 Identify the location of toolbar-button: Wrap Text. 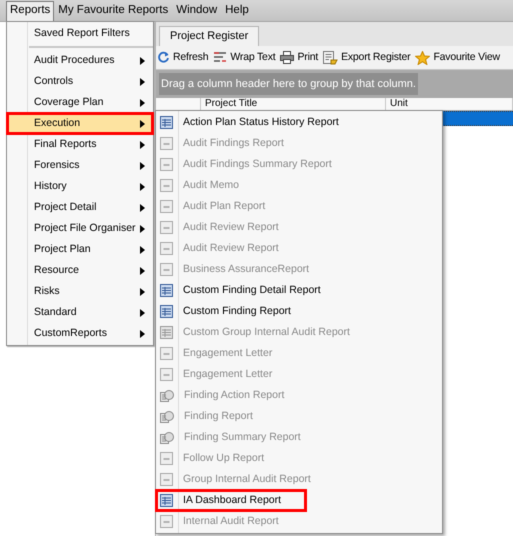
(244, 58).